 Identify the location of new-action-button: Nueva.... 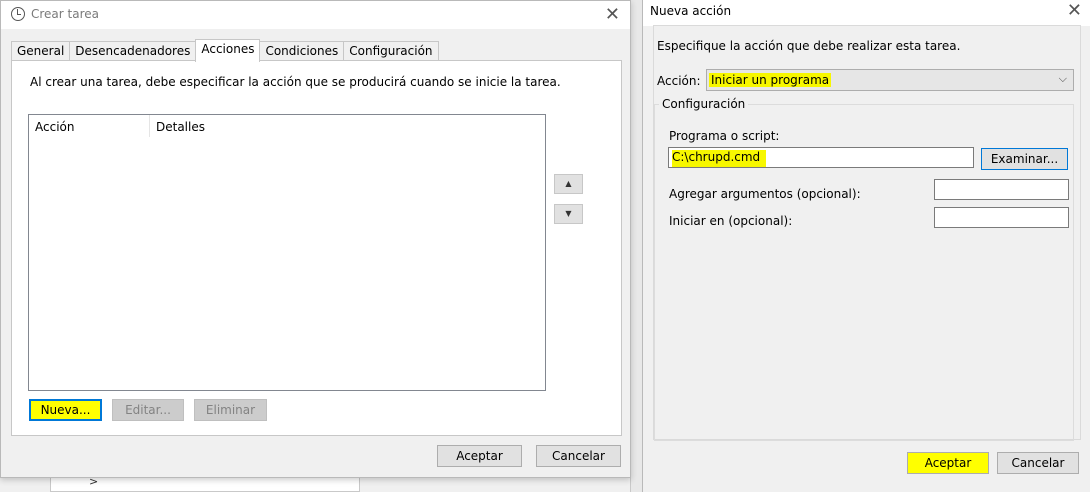
(65, 410).